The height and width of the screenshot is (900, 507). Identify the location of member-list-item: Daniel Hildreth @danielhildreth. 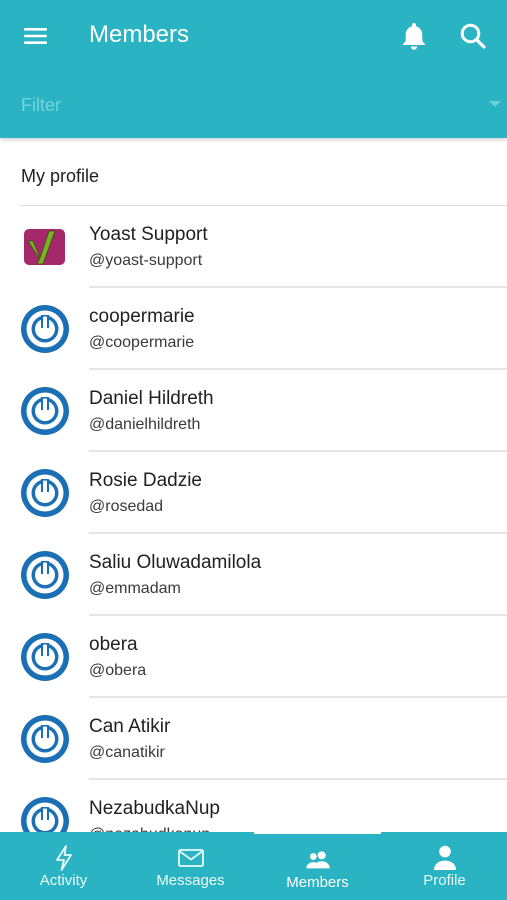
(253, 411).